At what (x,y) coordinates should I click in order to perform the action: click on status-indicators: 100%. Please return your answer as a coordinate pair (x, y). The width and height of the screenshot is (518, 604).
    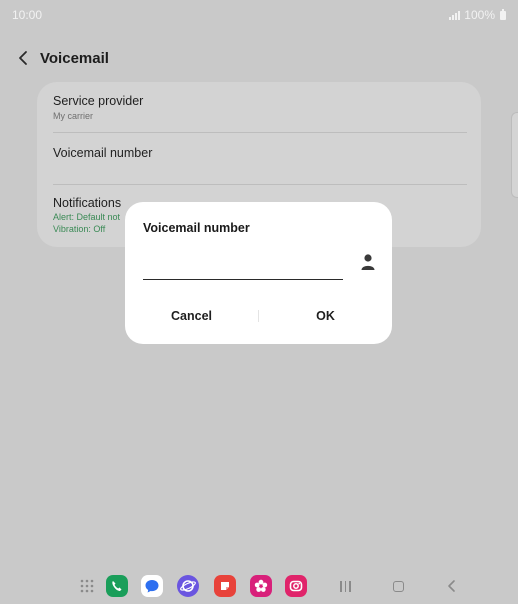
    Looking at the image, I should click on (477, 15).